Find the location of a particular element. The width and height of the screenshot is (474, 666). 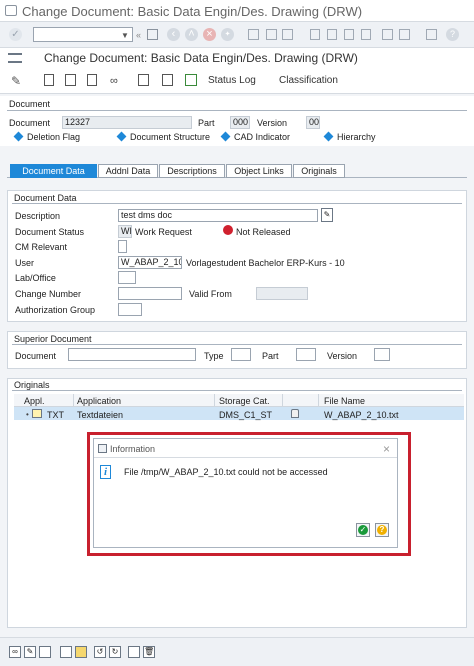

col-file-name: File Name is located at coordinates (344, 401).